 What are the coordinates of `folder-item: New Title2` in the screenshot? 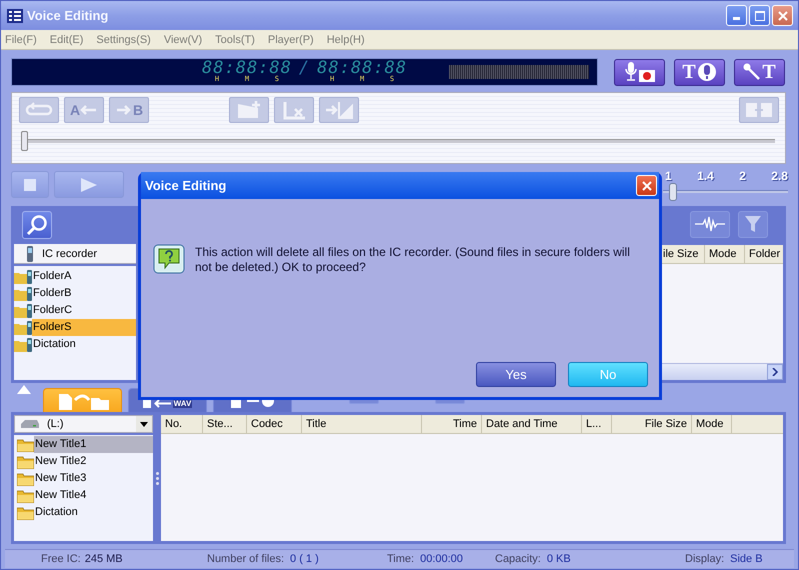 It's located at (93, 461).